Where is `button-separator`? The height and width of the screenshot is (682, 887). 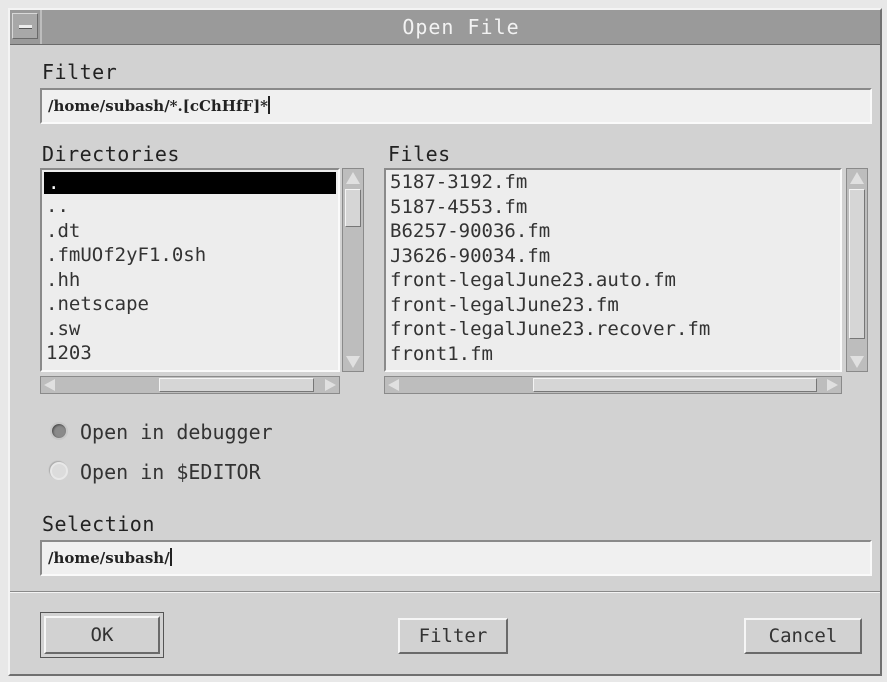
button-separator is located at coordinates (445, 592).